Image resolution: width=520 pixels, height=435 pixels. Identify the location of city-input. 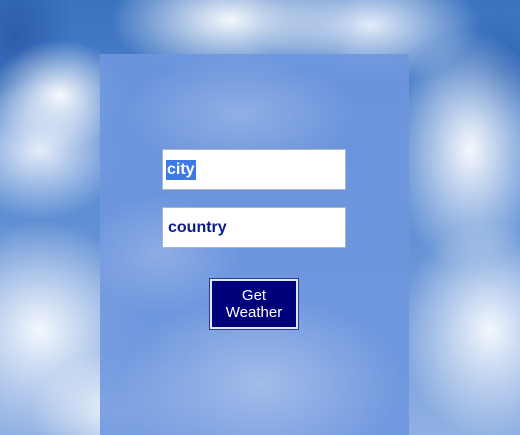
(254, 169).